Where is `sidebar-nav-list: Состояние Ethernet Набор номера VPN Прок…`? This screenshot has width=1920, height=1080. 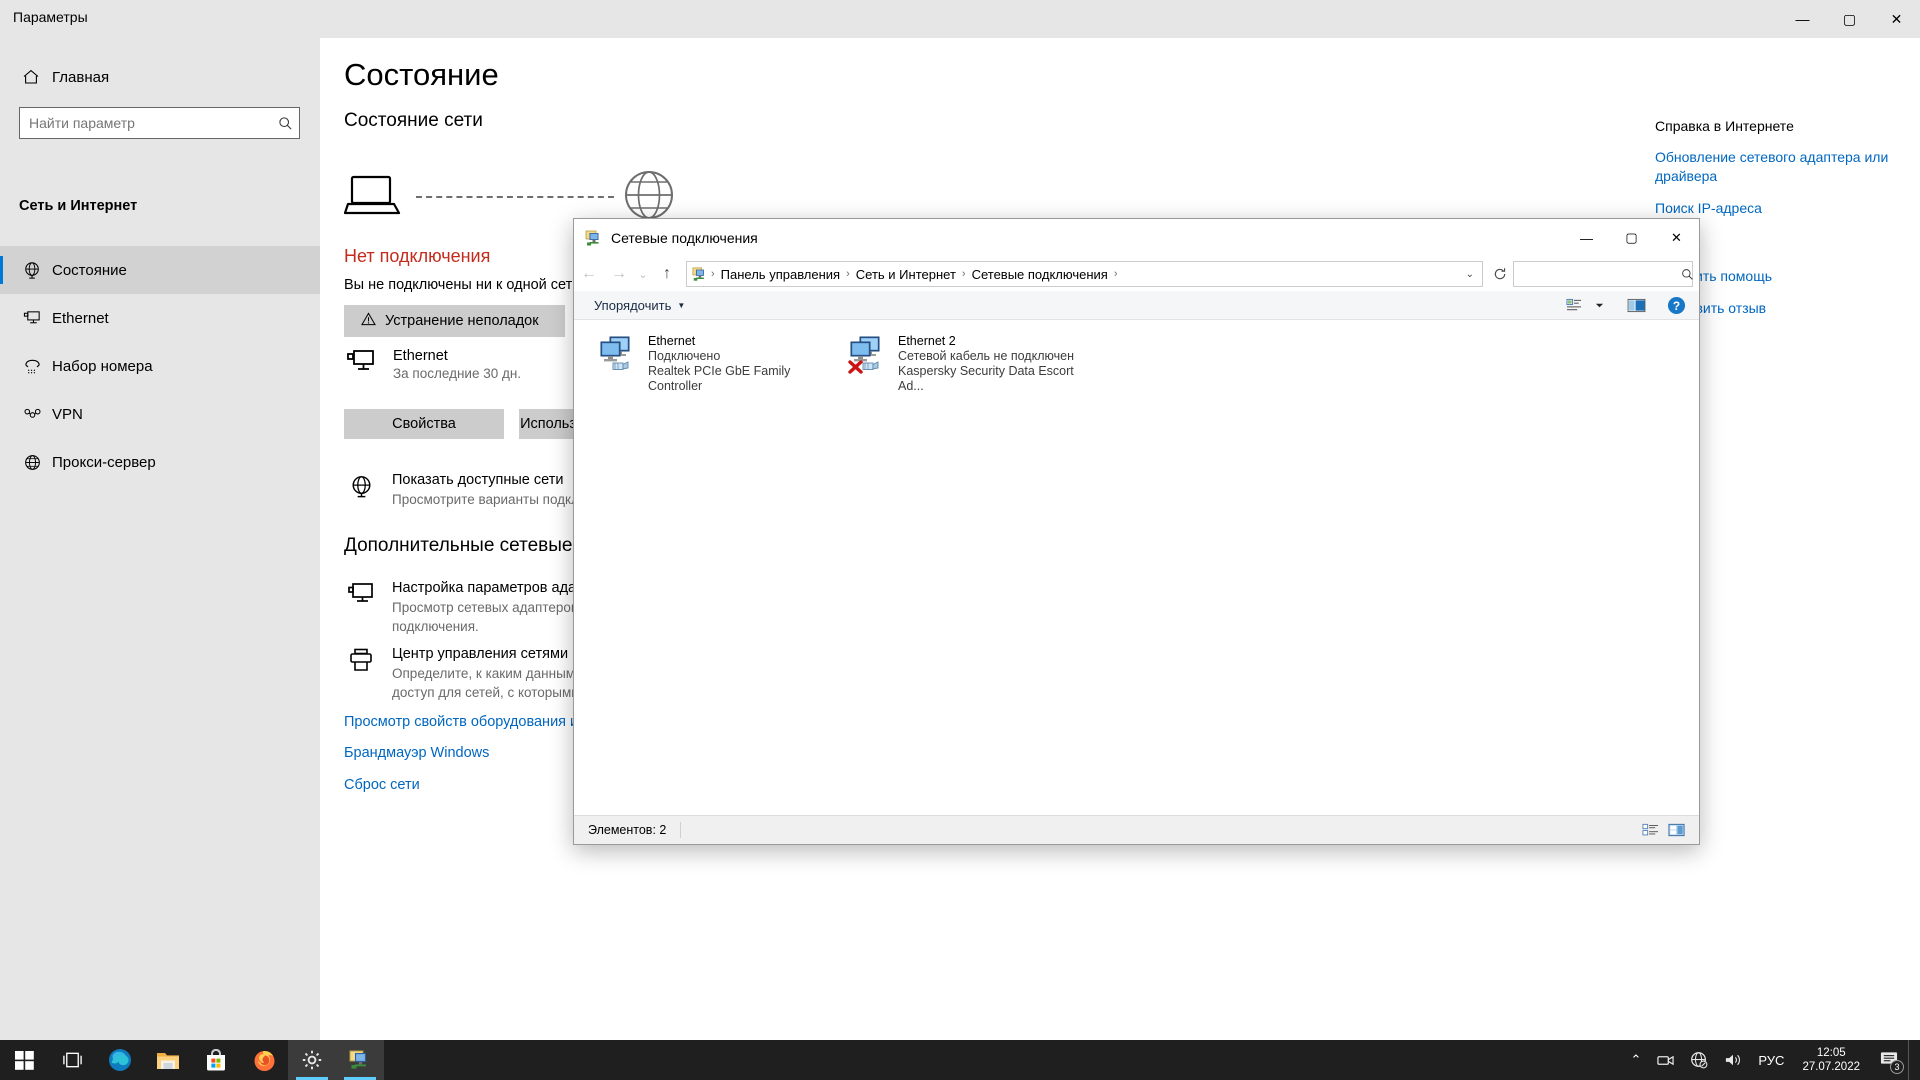 sidebar-nav-list: Состояние Ethernet Набор номера VPN Прок… is located at coordinates (160, 366).